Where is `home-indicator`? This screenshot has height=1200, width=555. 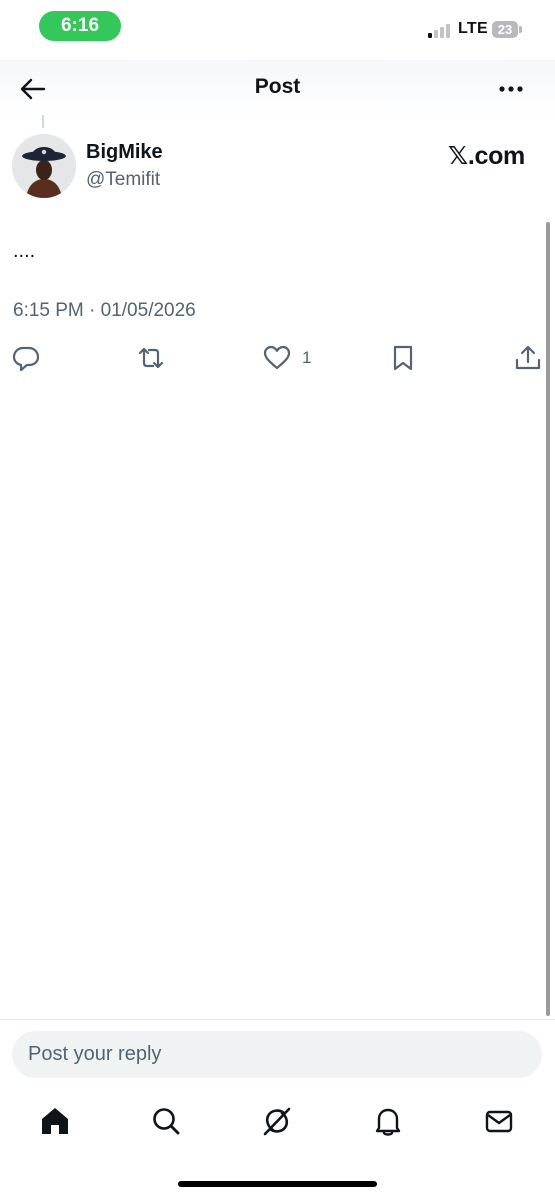
home-indicator is located at coordinates (277, 1184).